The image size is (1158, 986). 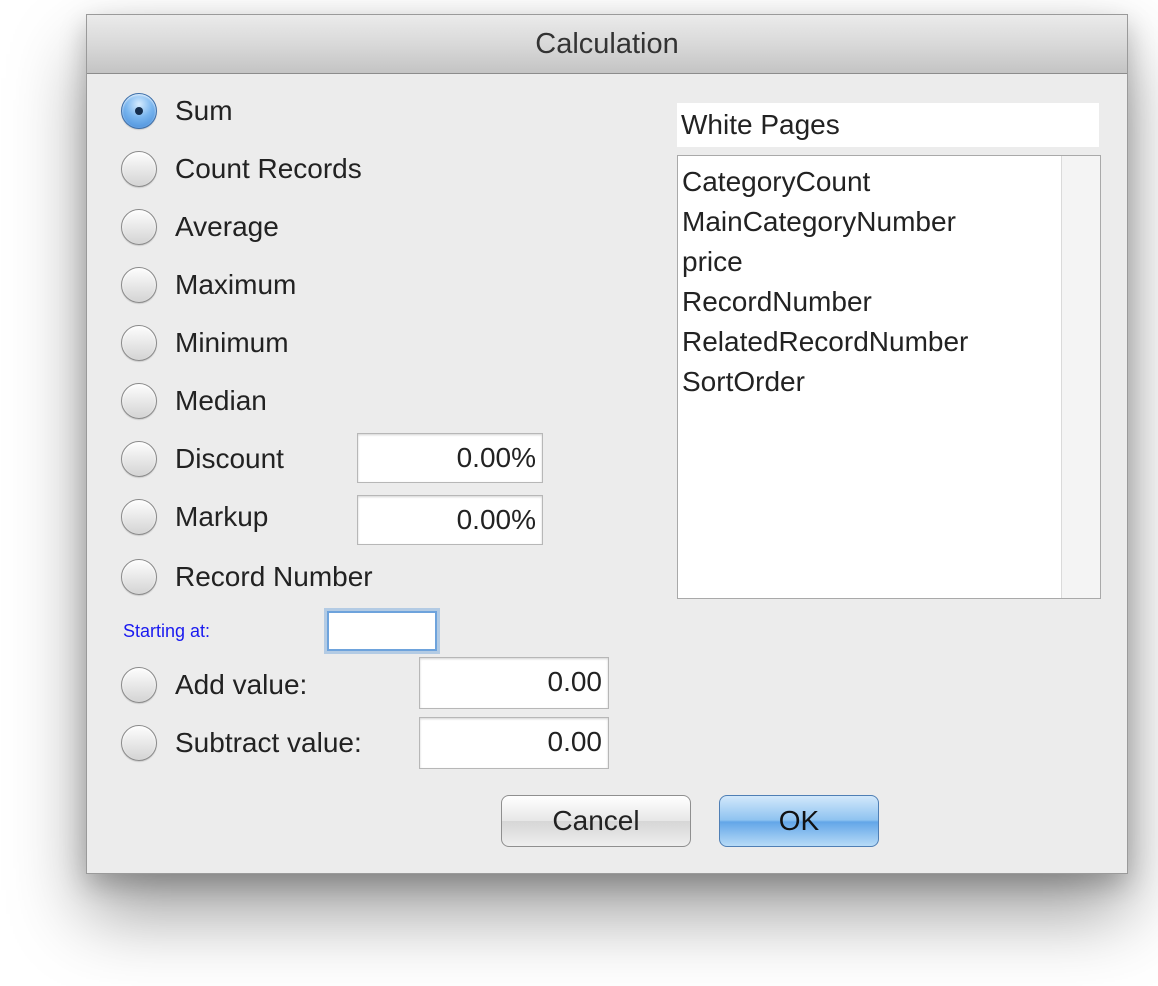 I want to click on option-maximum: Maximum, so click(x=208, y=285).